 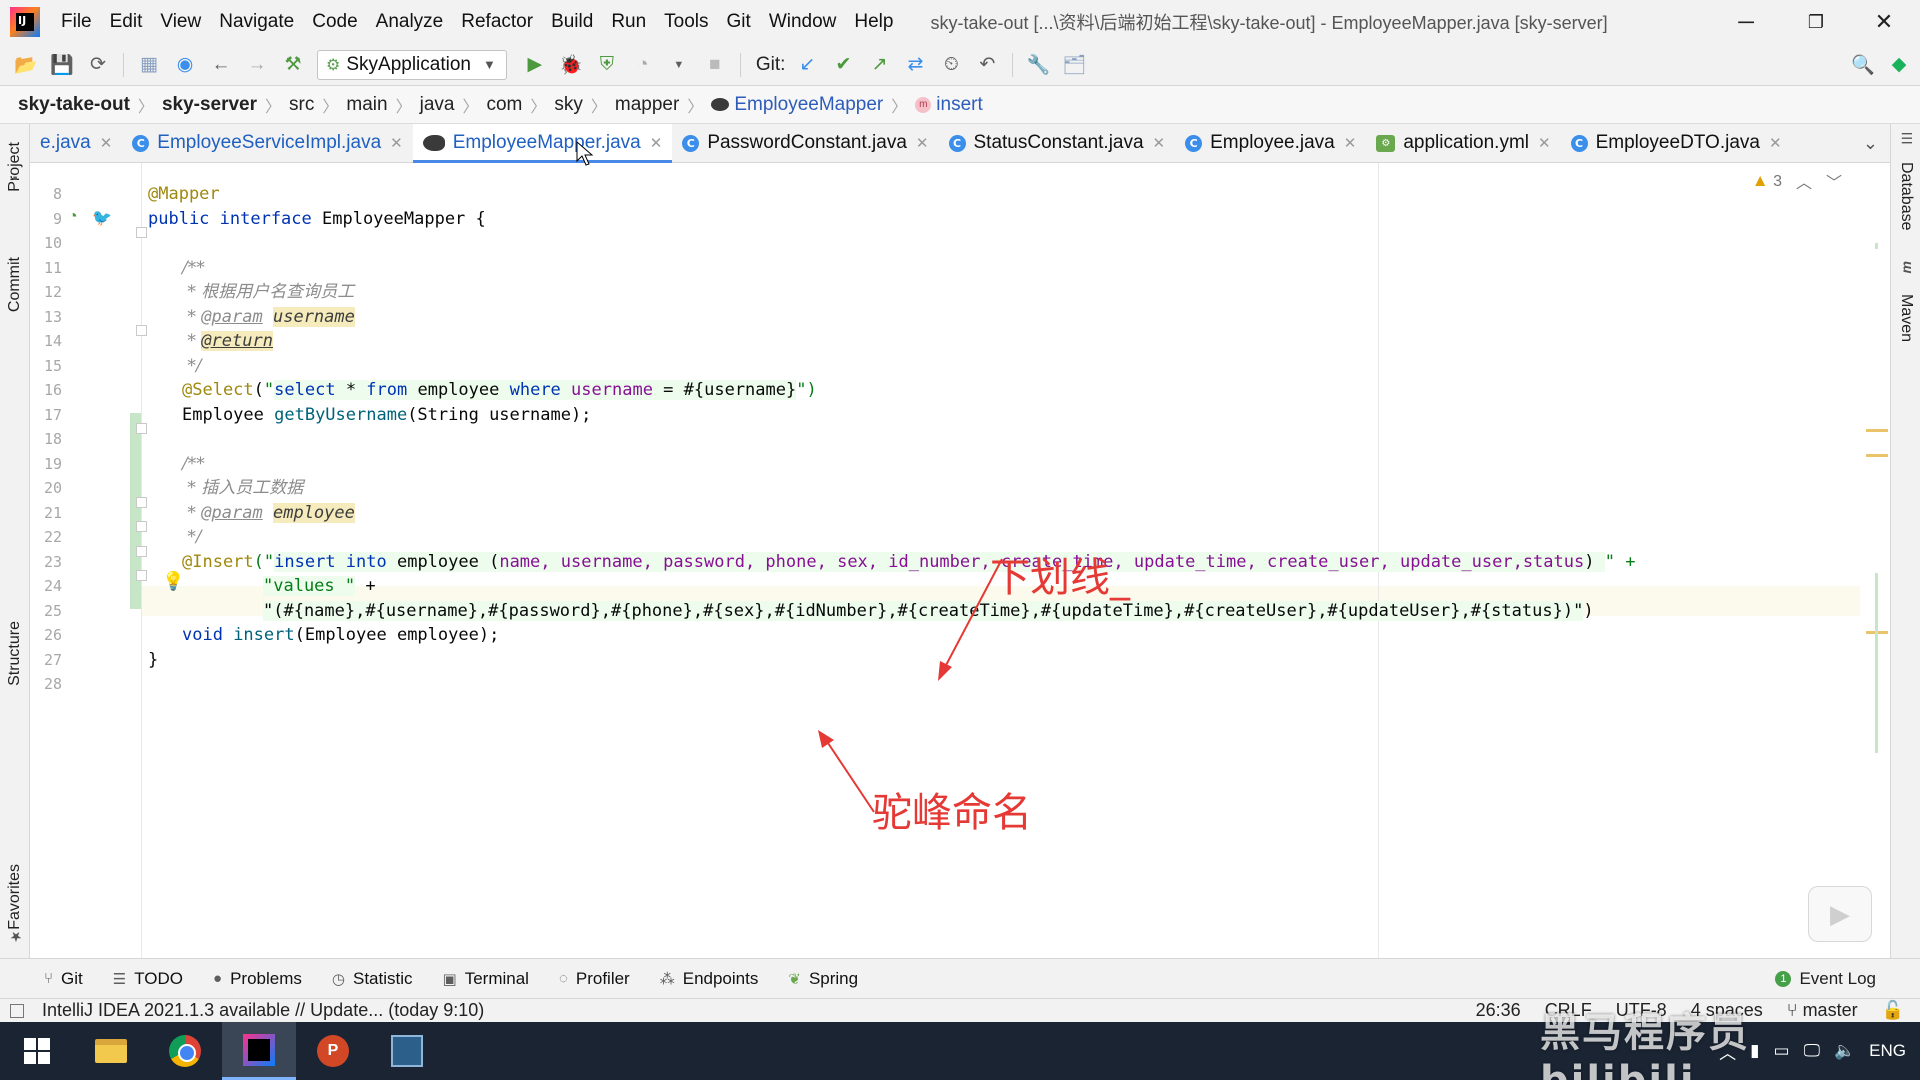 What do you see at coordinates (739, 22) in the screenshot?
I see `menu-git: Git` at bounding box center [739, 22].